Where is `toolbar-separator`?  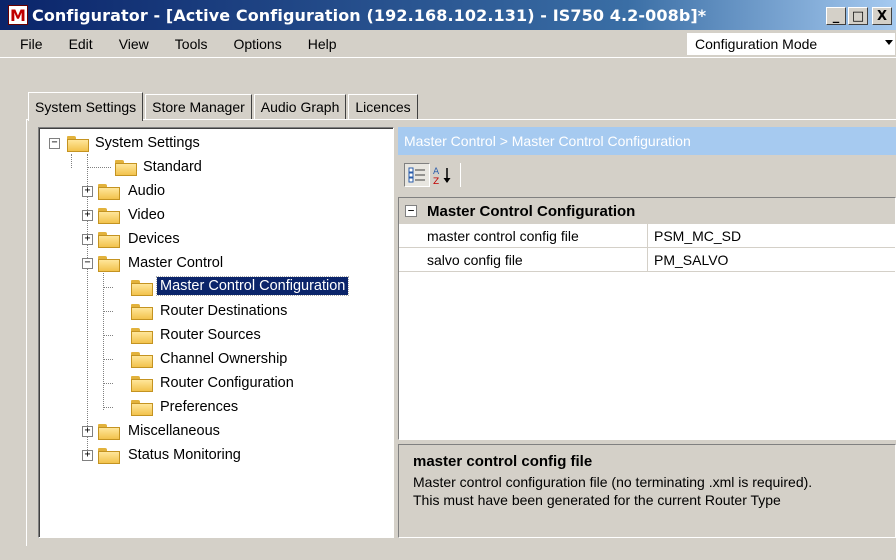 toolbar-separator is located at coordinates (460, 175).